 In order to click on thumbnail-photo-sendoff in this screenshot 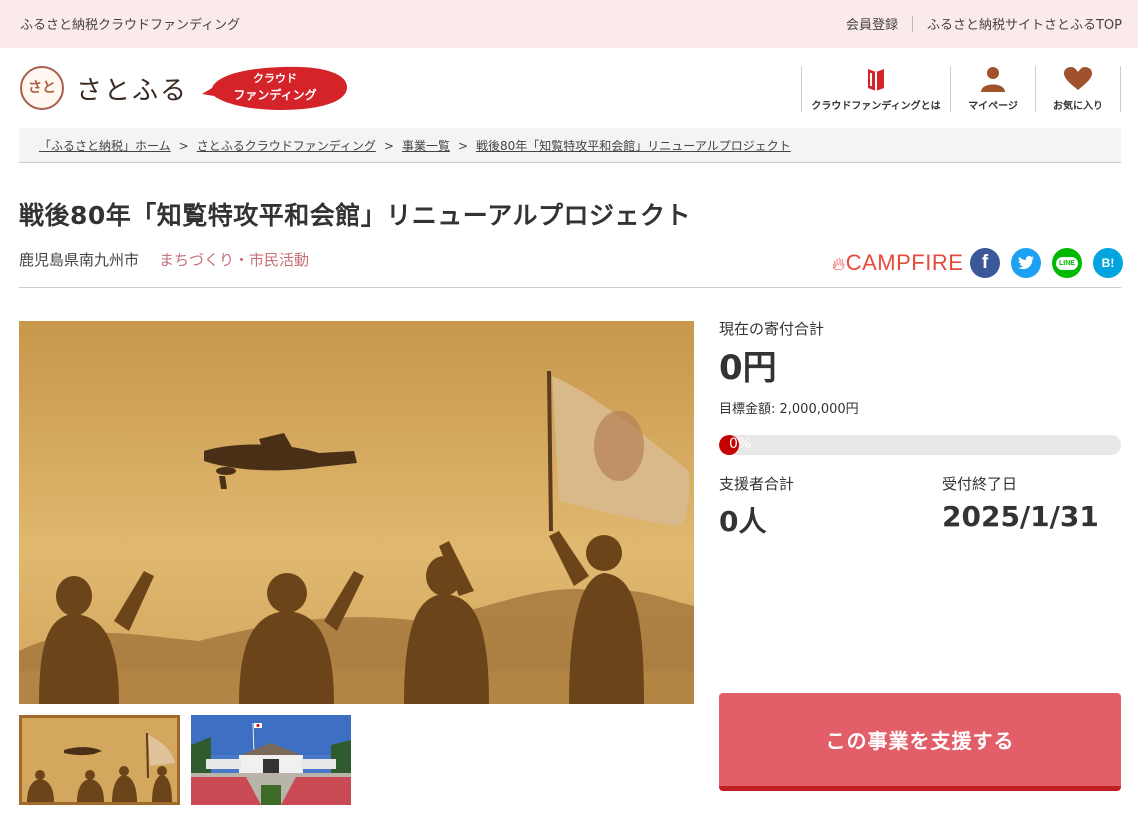, I will do `click(99, 760)`.